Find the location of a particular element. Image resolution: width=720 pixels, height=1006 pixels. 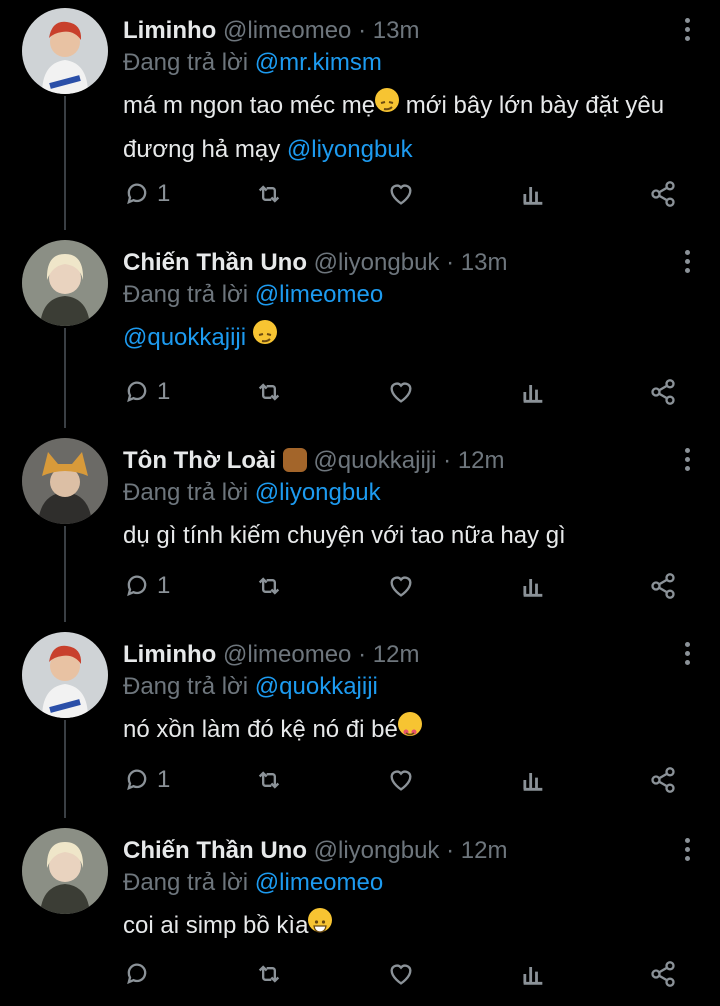

tweet-text-line: má m ngon tao méc mẹ is located at coordinates (249, 105).